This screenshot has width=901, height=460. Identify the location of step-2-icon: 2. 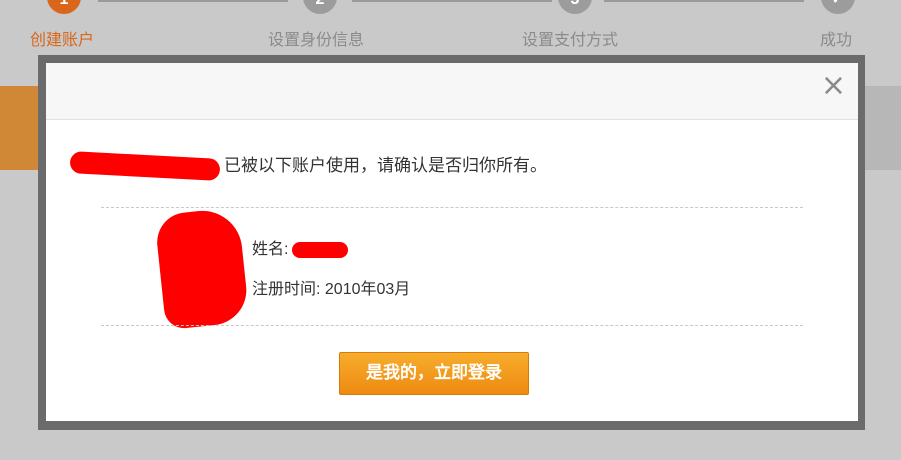
(320, 7).